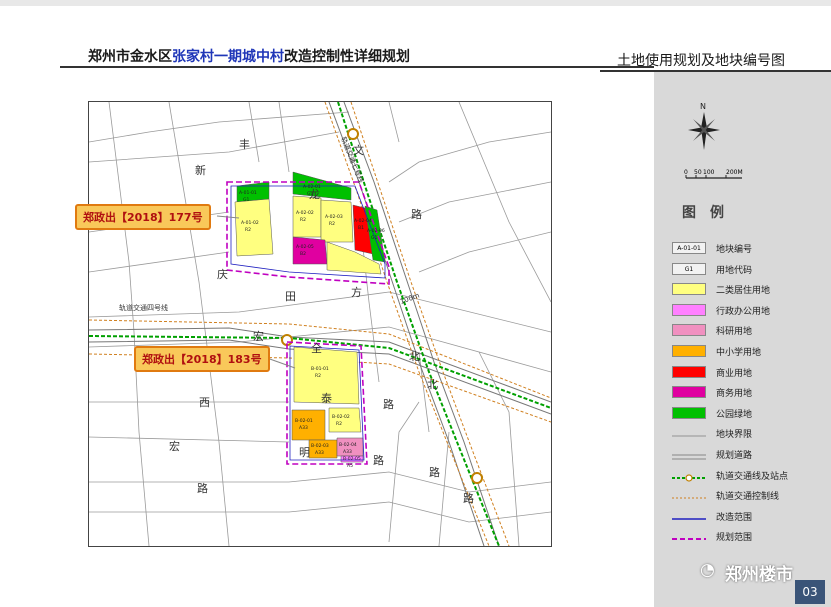 This screenshot has height=607, width=831. I want to click on street-name-char: 丰, so click(244, 144).